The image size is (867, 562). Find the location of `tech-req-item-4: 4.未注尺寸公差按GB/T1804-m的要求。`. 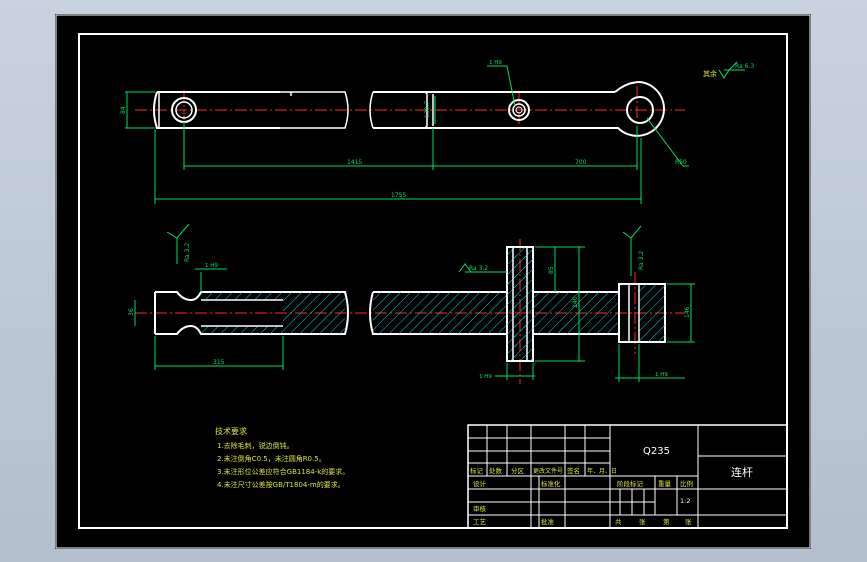

tech-req-item-4: 4.未注尺寸公差按GB/T1804-m的要求。 is located at coordinates (281, 484).